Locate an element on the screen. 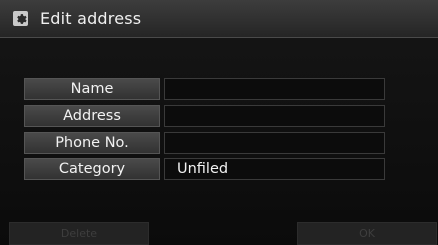 The height and width of the screenshot is (245, 438). address-label: Address is located at coordinates (92, 116).